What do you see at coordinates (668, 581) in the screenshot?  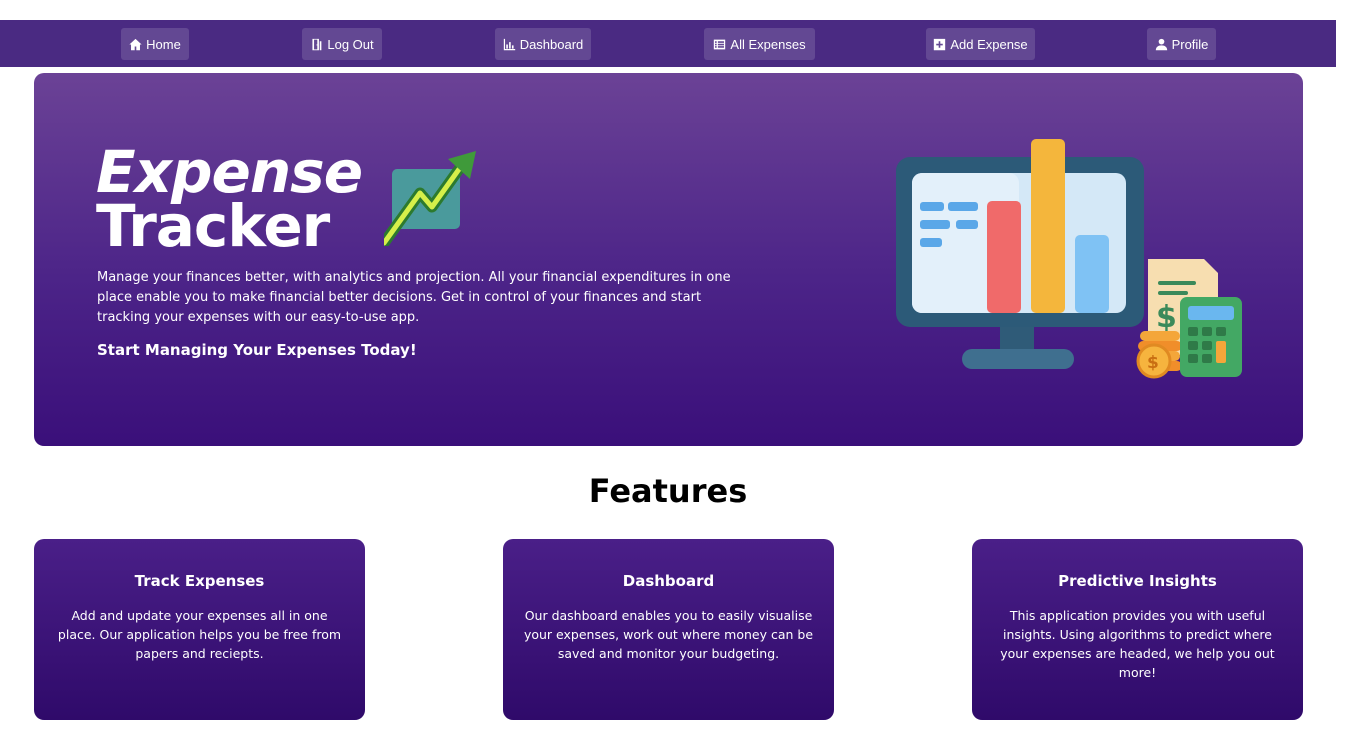 I see `feature-card-title: Dashboard` at bounding box center [668, 581].